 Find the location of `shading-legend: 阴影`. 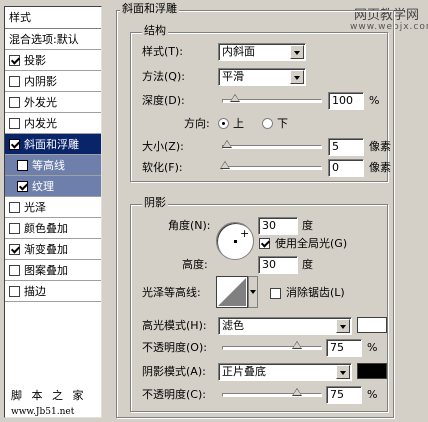

shading-legend: 阴影 is located at coordinates (155, 202).